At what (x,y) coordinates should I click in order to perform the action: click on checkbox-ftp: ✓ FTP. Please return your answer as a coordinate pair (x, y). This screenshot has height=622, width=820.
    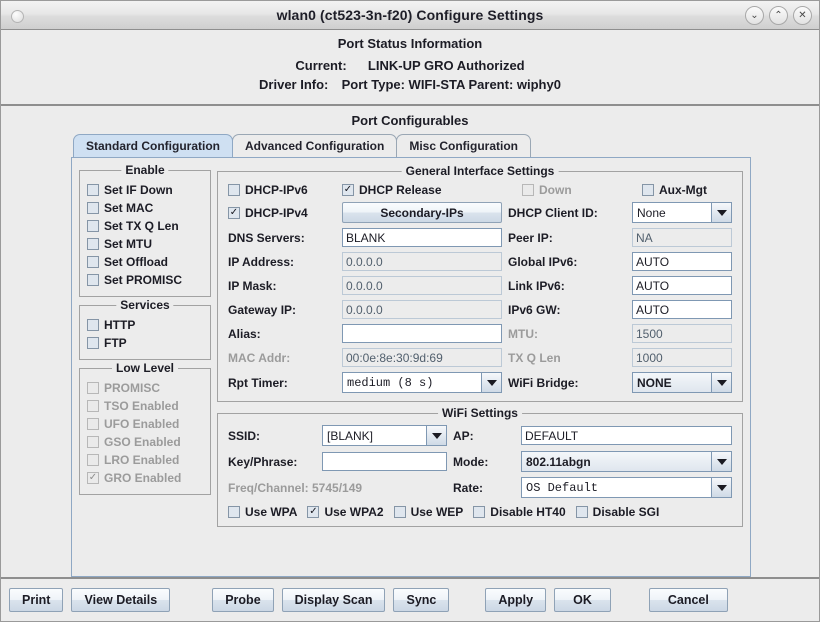
    Looking at the image, I should click on (145, 343).